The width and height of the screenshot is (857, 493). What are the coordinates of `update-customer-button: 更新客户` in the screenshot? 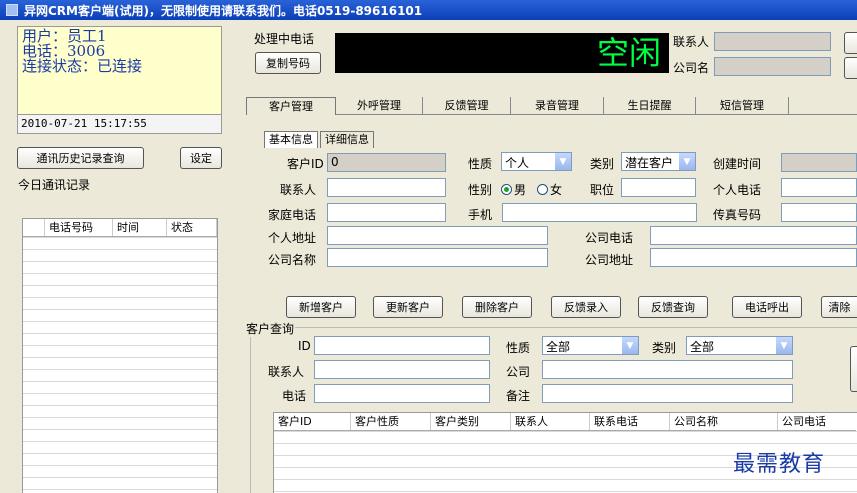 It's located at (408, 307).